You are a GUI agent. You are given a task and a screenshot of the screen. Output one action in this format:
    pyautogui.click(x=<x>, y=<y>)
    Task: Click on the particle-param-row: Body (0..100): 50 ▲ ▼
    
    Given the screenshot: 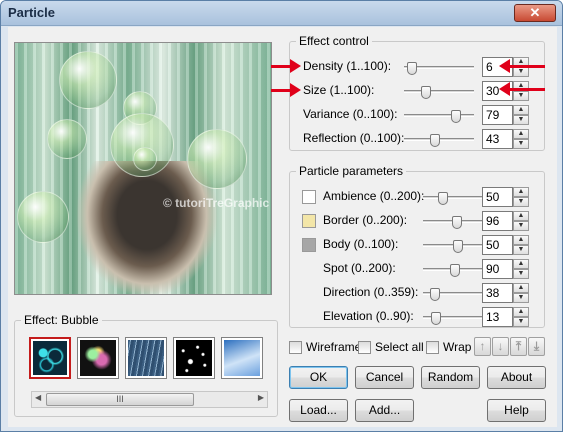 What is the action you would take?
    pyautogui.click(x=281, y=245)
    